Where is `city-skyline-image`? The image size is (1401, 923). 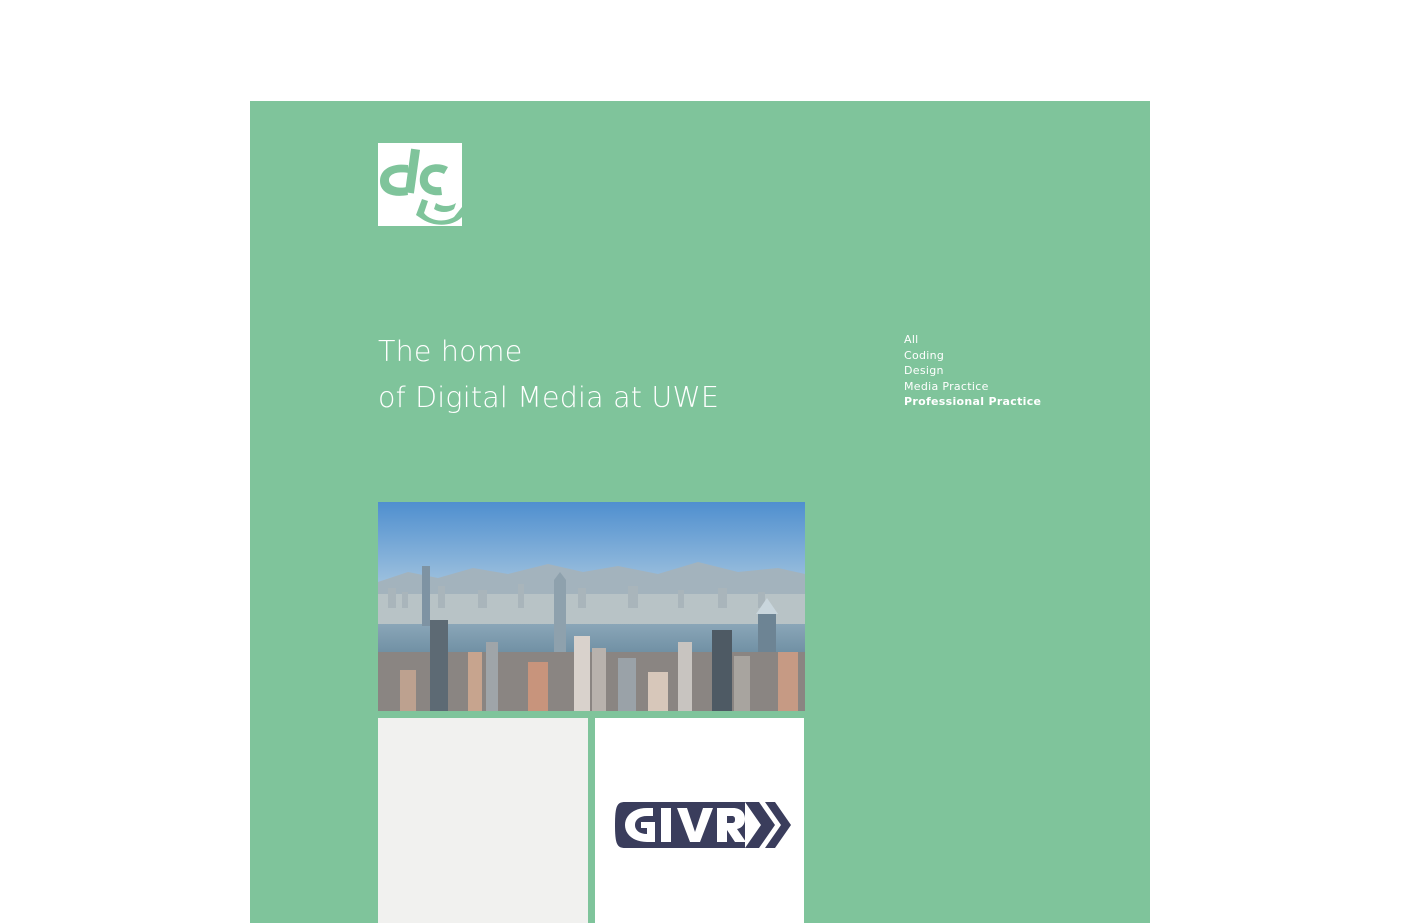
city-skyline-image is located at coordinates (591, 606).